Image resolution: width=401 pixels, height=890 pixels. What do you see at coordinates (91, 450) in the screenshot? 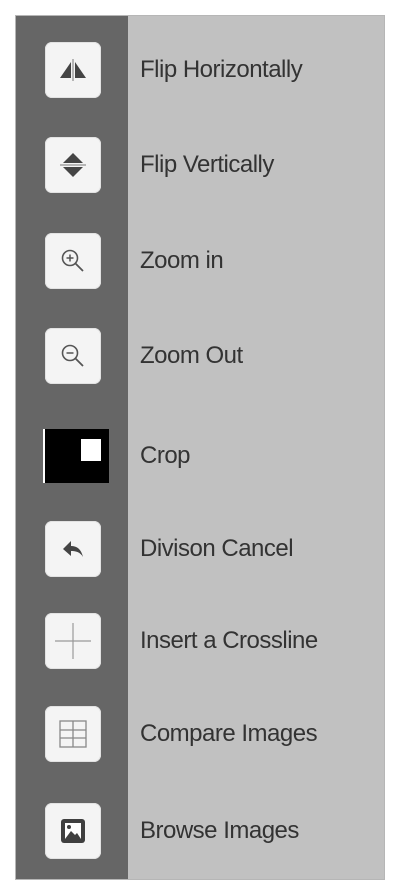
I see `crop-selection-square` at bounding box center [91, 450].